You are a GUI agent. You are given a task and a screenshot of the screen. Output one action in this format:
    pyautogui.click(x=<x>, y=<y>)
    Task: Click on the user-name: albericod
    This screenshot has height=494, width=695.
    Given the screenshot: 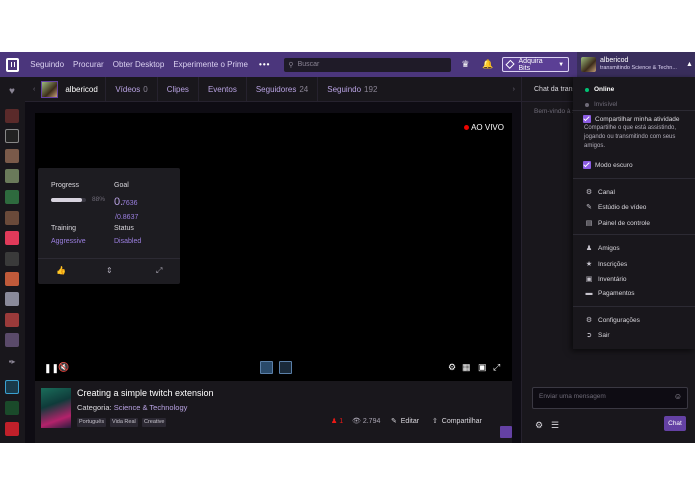 What is the action you would take?
    pyautogui.click(x=614, y=60)
    